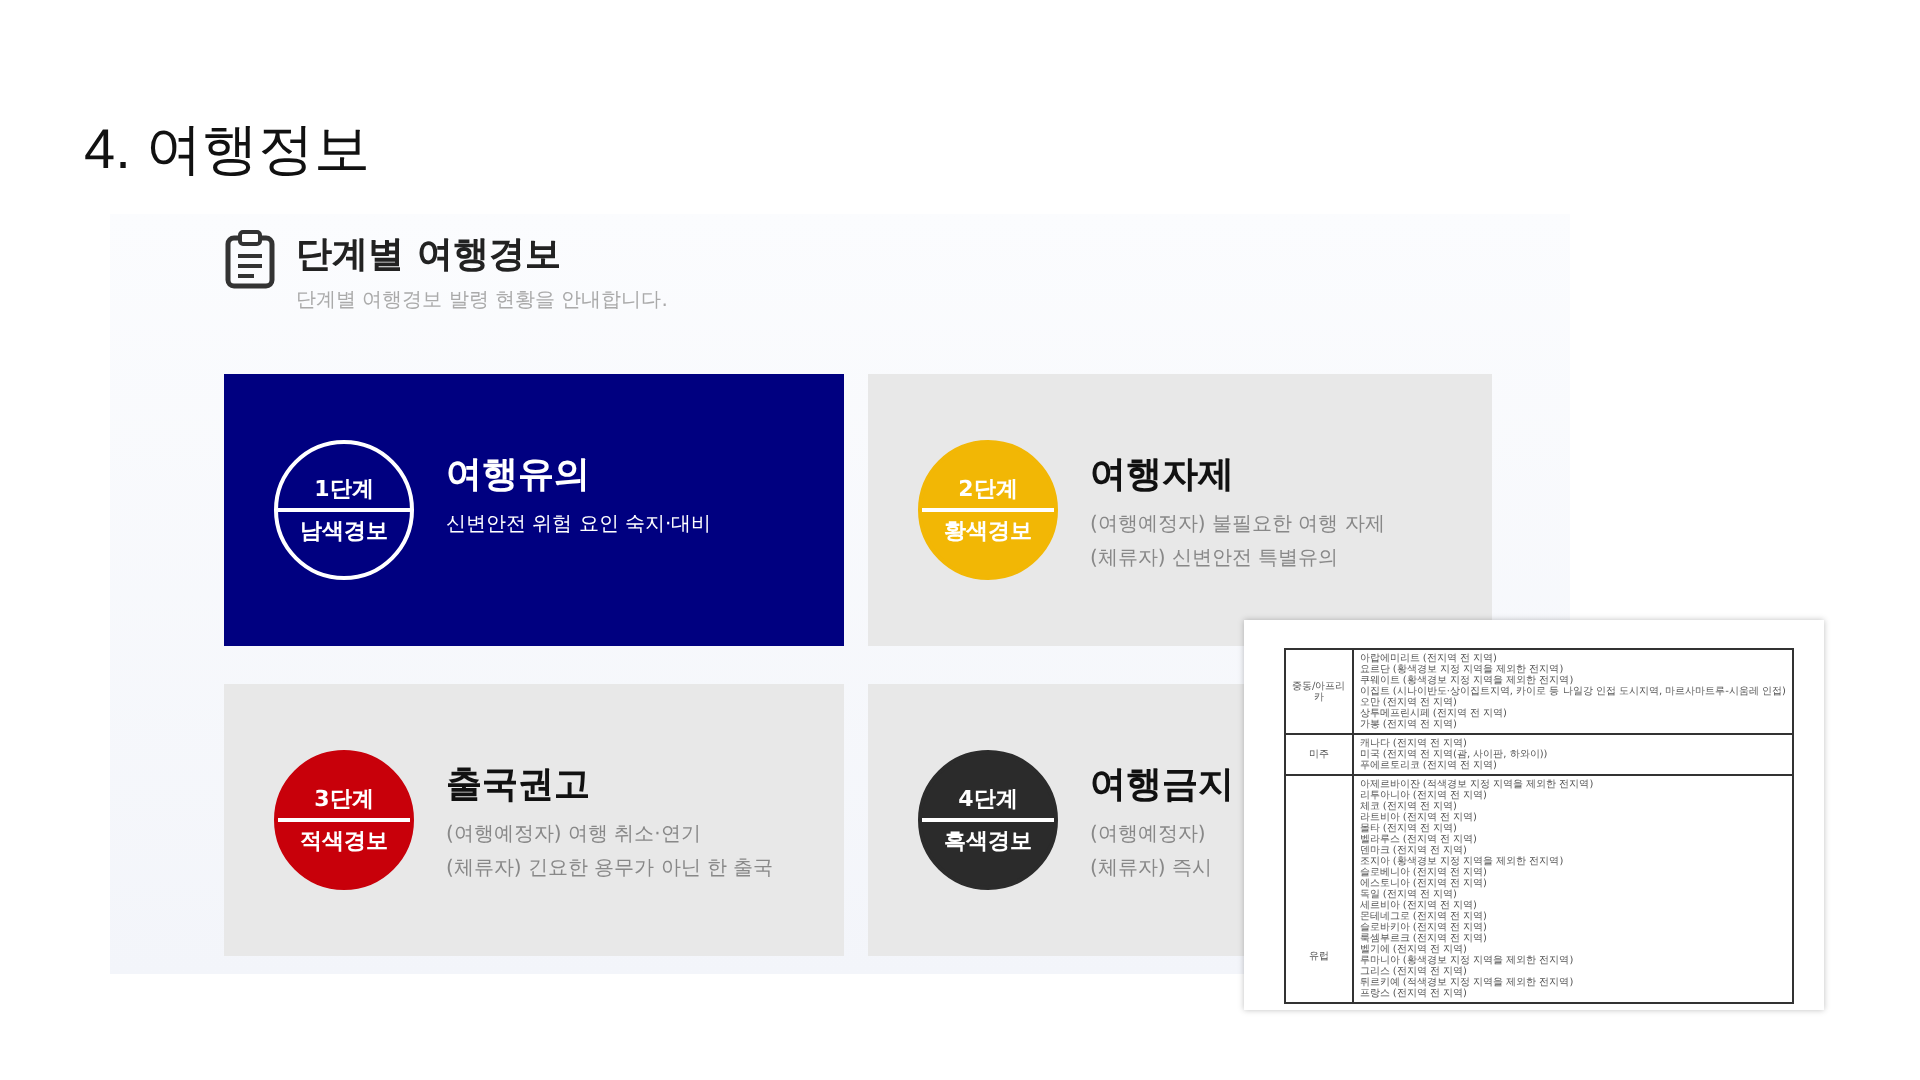 The height and width of the screenshot is (1080, 1920). I want to click on alert-name: 황색경보, so click(988, 532).